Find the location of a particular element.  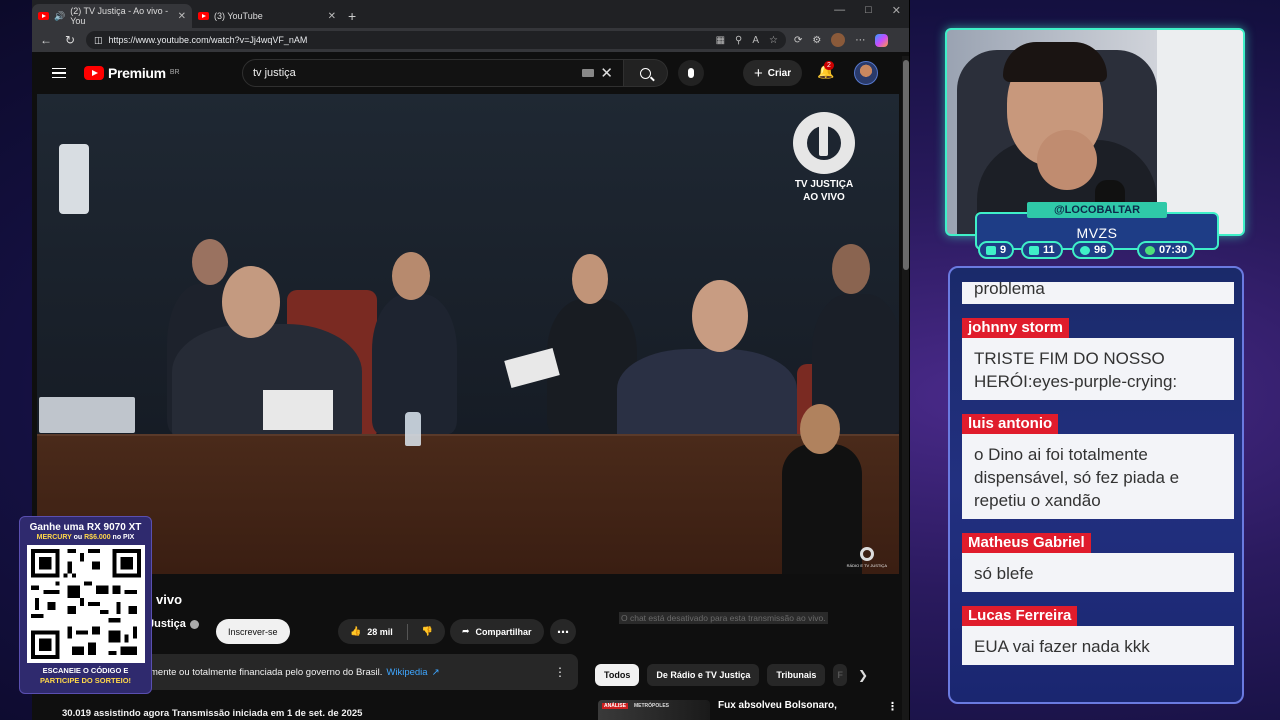

search-bar: tv justiça ✕ is located at coordinates (455, 73).